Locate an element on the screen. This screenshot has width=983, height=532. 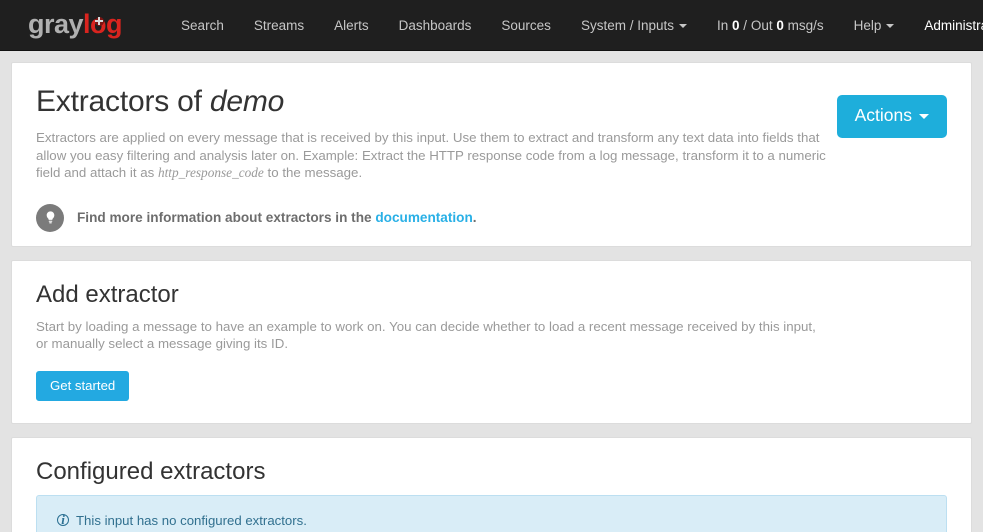
add-extractor-title: Add extractor is located at coordinates (107, 294).